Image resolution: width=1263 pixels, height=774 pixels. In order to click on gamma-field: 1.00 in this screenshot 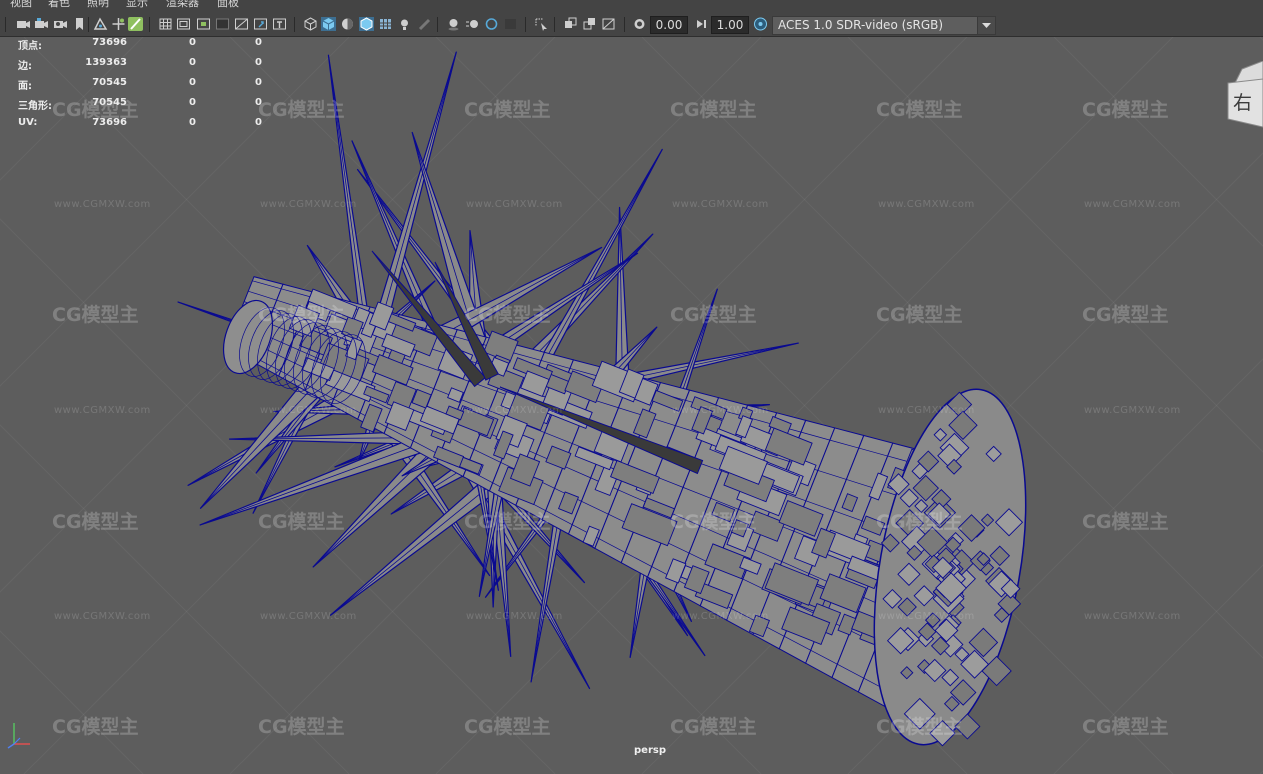, I will do `click(730, 25)`.